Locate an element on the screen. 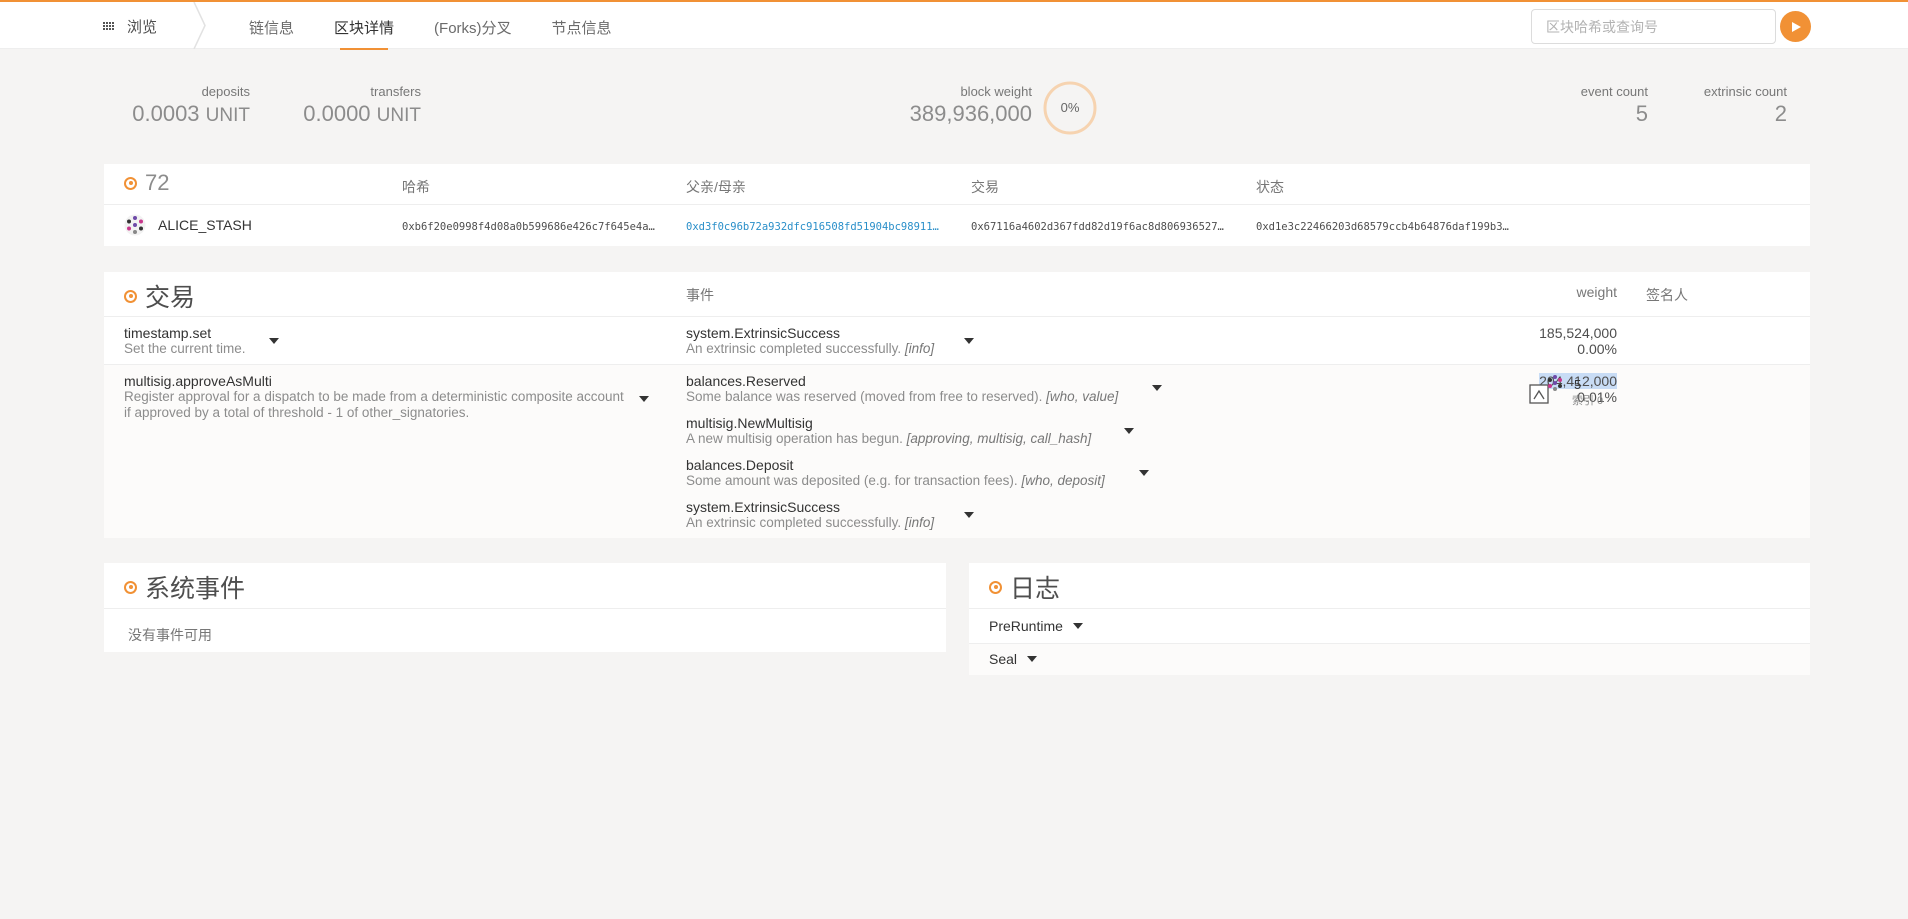  extrinsics-column-header: 交易 is located at coordinates (985, 187).